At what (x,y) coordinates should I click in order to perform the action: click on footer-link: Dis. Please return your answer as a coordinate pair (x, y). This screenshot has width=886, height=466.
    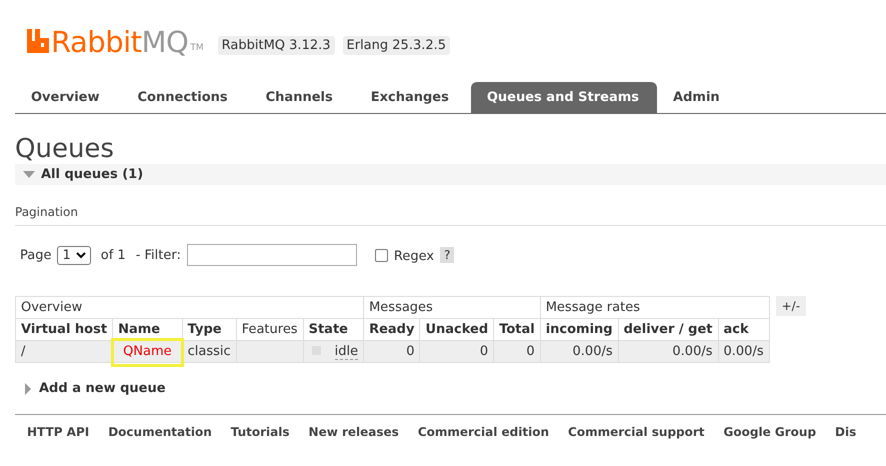
    Looking at the image, I should click on (845, 432).